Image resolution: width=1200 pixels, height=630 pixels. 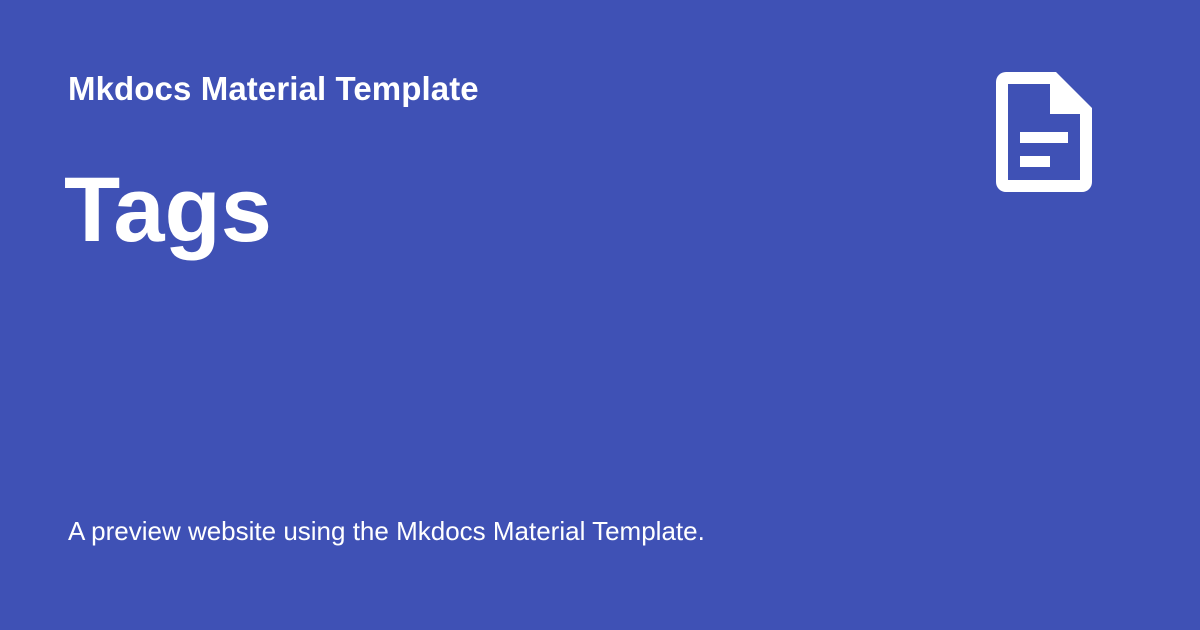 I want to click on file-document-icon, so click(x=1044, y=132).